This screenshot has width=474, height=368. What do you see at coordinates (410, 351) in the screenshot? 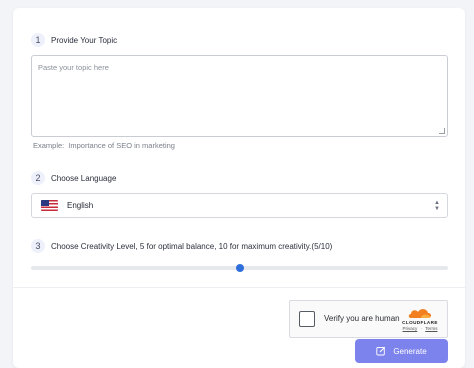
I see `generate-label: Generate` at bounding box center [410, 351].